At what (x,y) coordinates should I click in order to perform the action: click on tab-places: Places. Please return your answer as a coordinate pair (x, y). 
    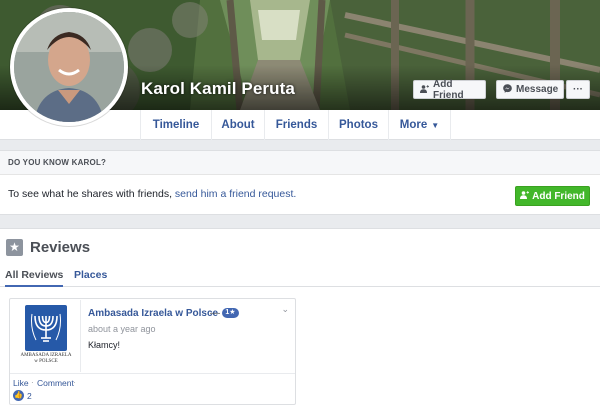
    Looking at the image, I should click on (90, 275).